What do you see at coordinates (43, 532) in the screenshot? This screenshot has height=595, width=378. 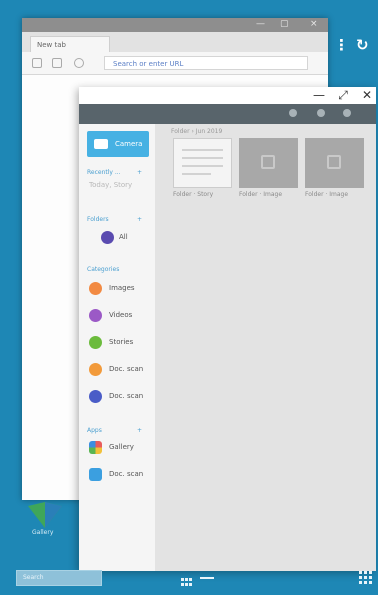 I see `desktop-icon-label: Gallery` at bounding box center [43, 532].